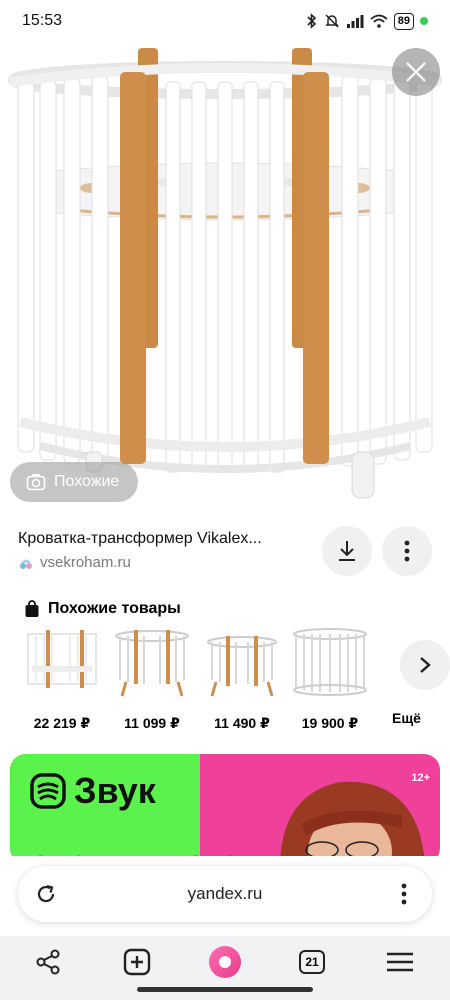  I want to click on product-price: 19 900 ₽, so click(330, 723).